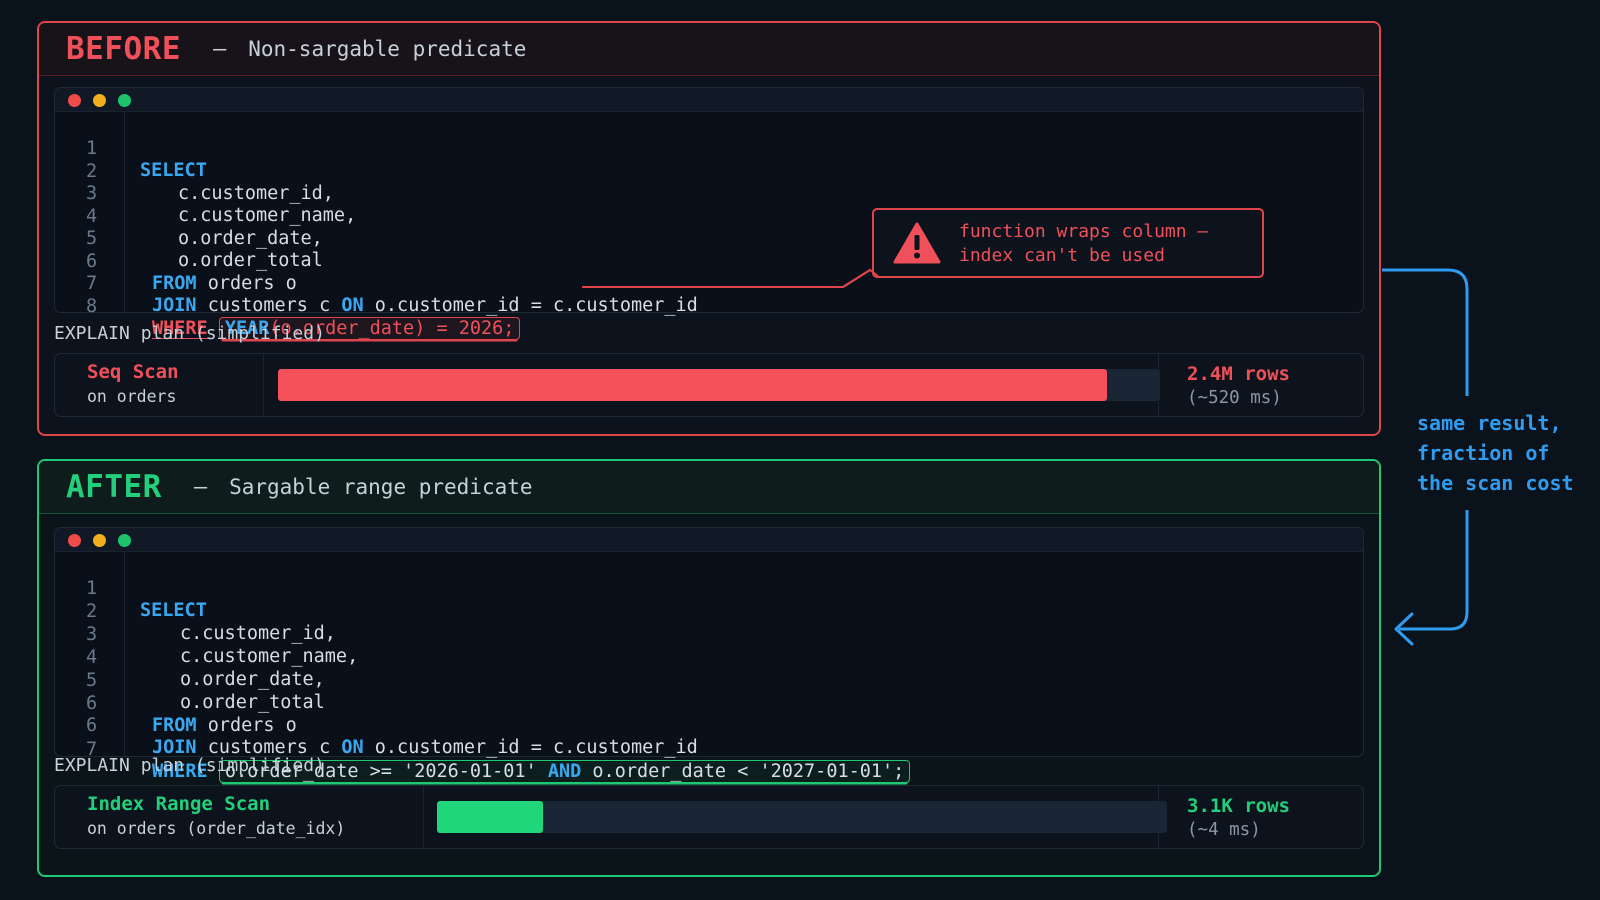 The image size is (1600, 900). Describe the element at coordinates (200, 487) in the screenshot. I see `after-title-dash: –` at that location.